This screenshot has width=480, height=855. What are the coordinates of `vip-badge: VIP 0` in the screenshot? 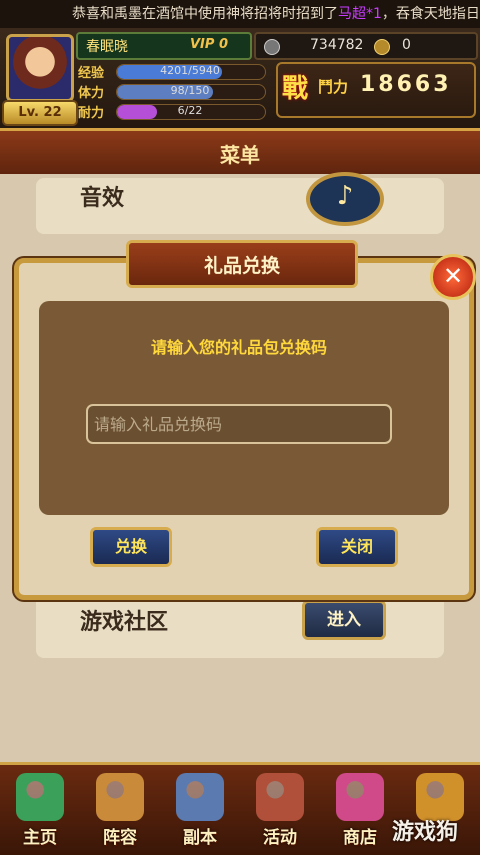 It's located at (209, 44).